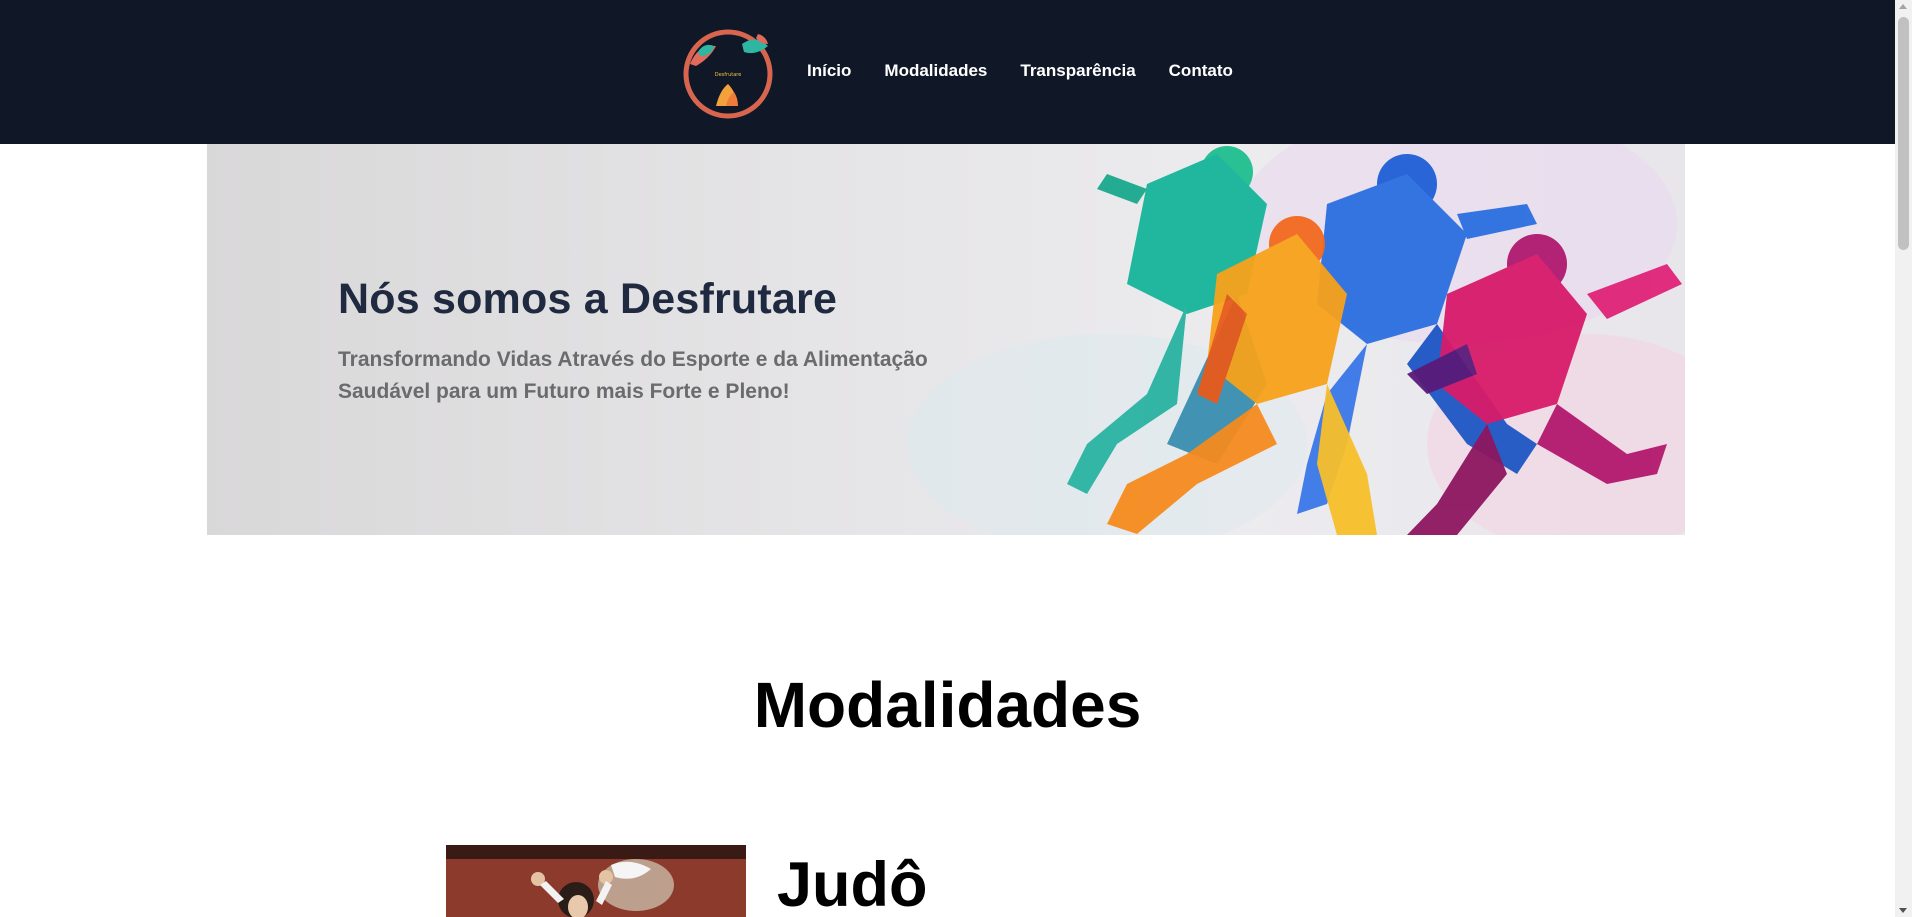 Image resolution: width=1912 pixels, height=917 pixels. What do you see at coordinates (728, 75) in the screenshot?
I see `logo-wordmark: Desfrutare` at bounding box center [728, 75].